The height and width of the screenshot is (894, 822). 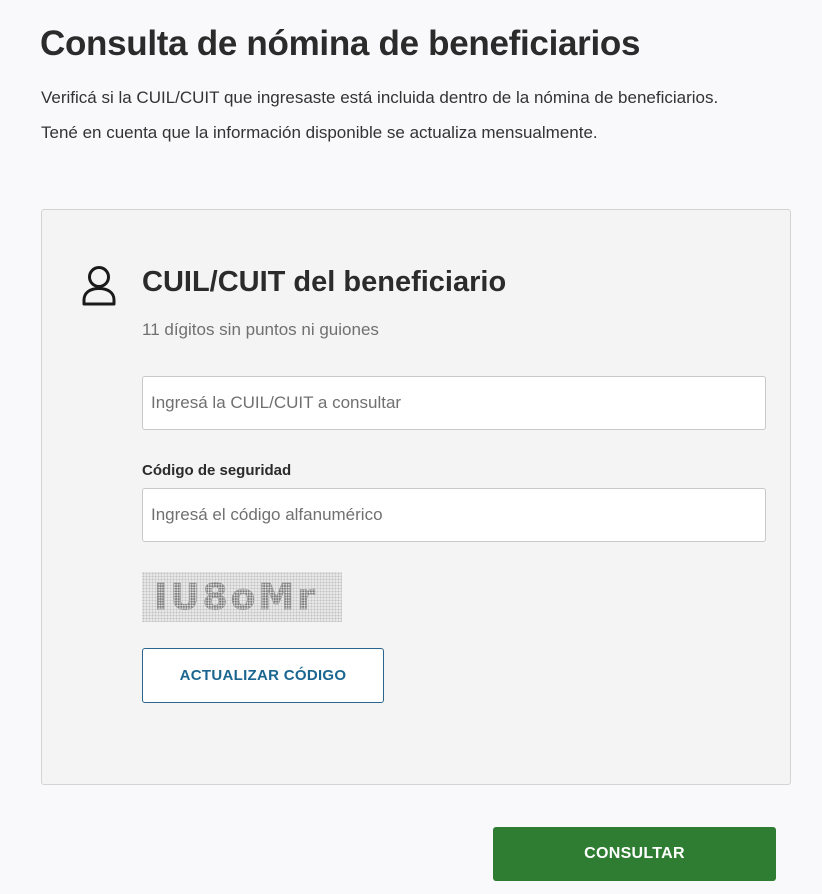 I want to click on security-code-label: Código de seguridad, so click(x=217, y=470).